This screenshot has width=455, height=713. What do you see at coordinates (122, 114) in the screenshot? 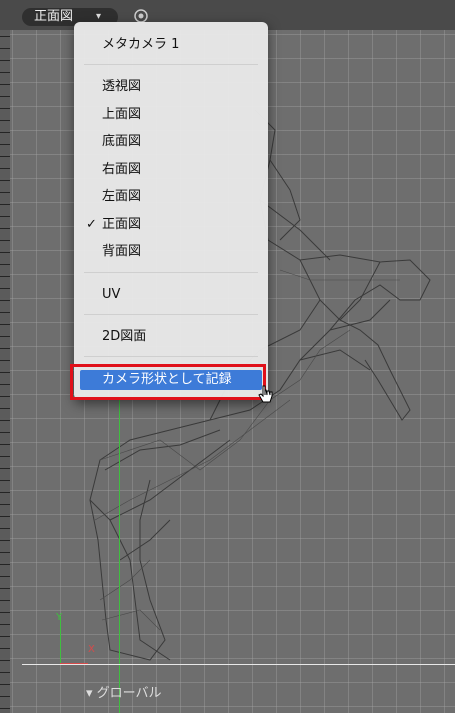
I see `menu-item-label: 上面図` at bounding box center [122, 114].